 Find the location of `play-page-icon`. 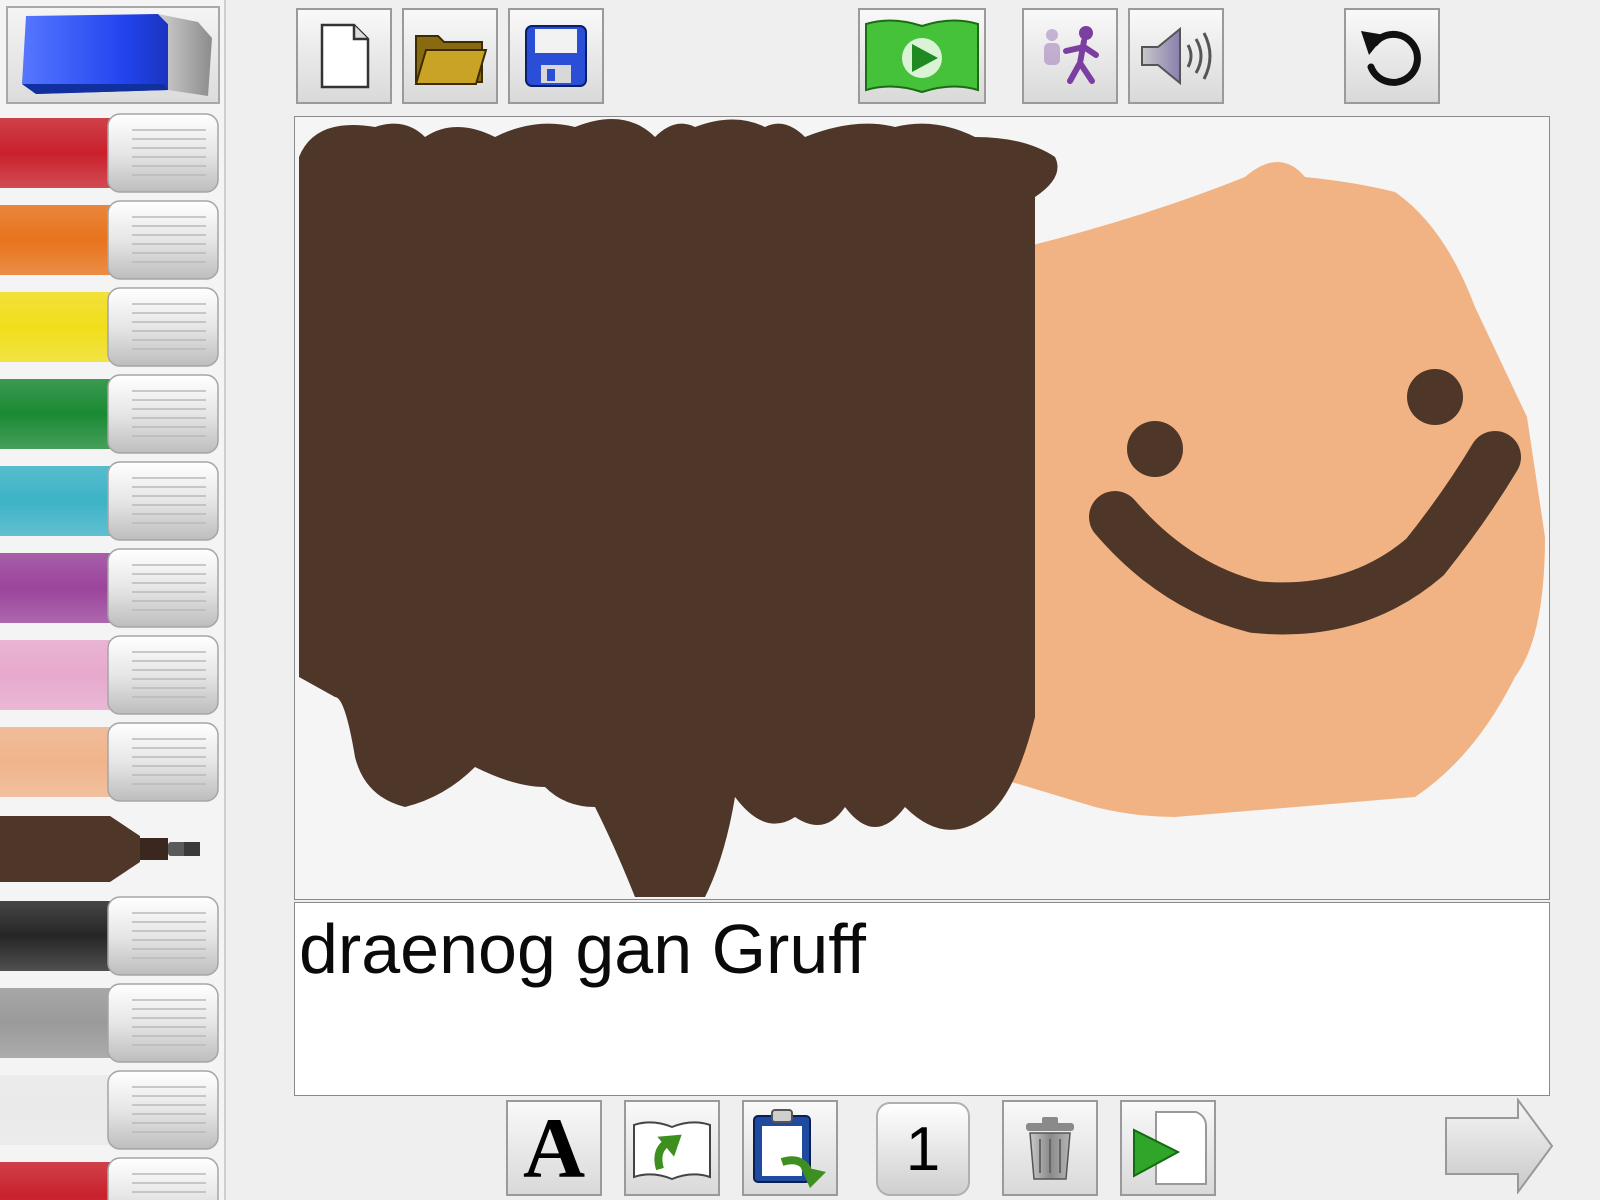

play-page-icon is located at coordinates (1170, 1148).